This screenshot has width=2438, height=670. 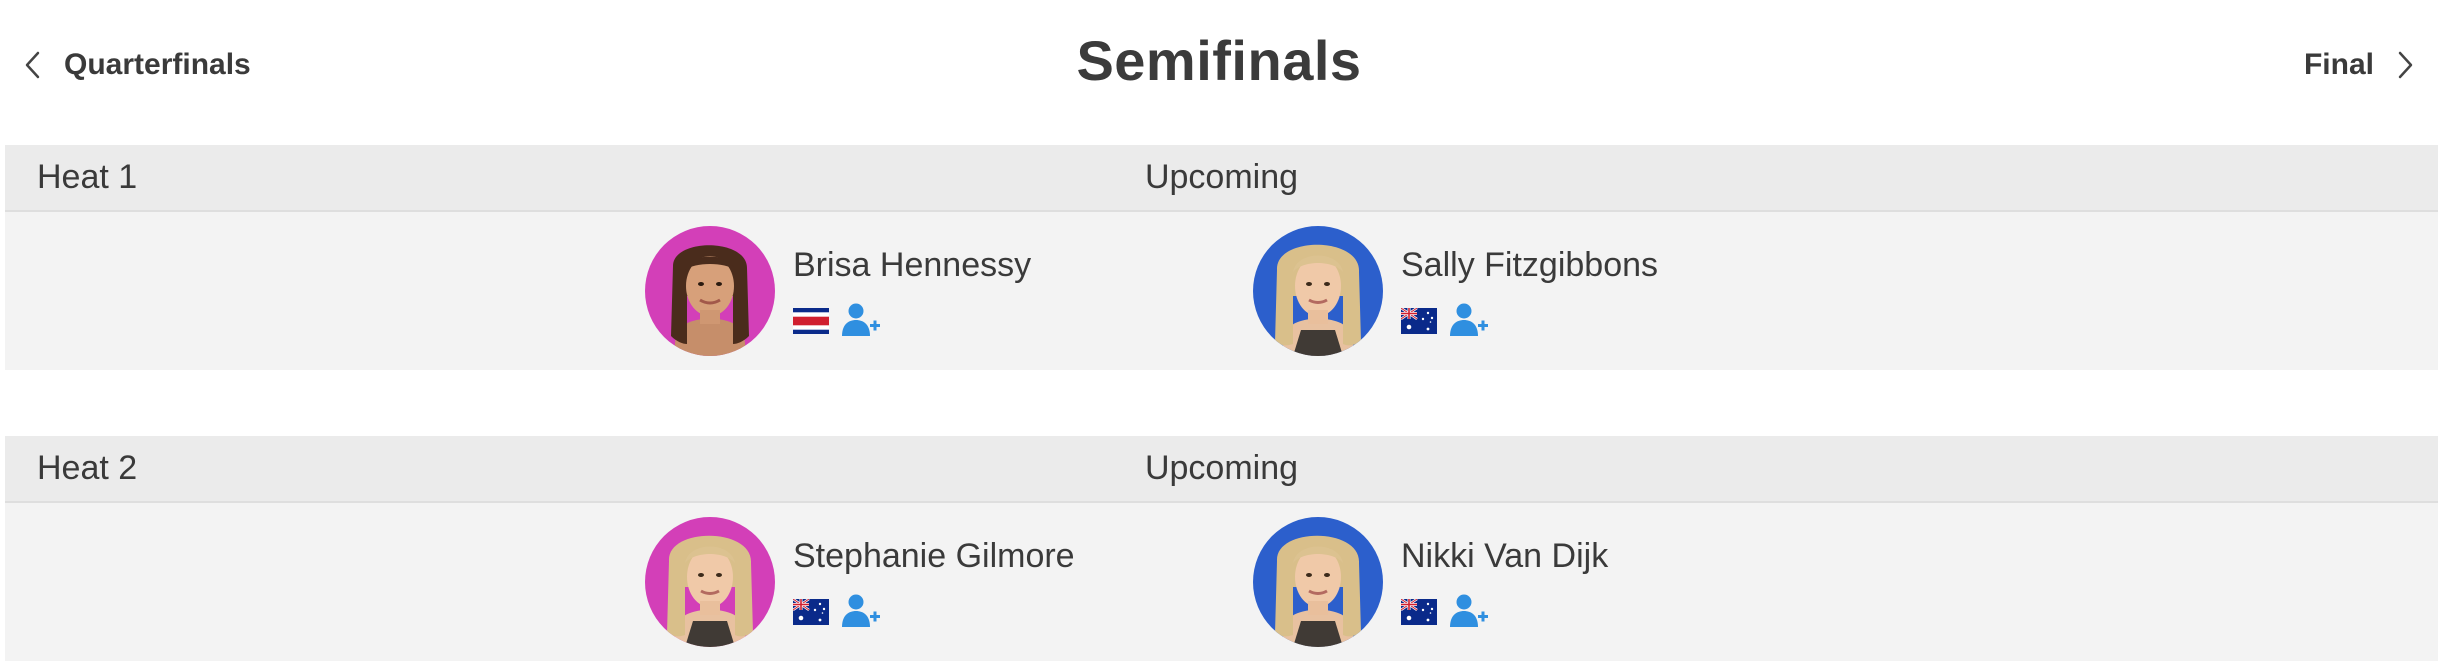 I want to click on heat-header: Heat 1 Upcoming, so click(x=1221, y=178).